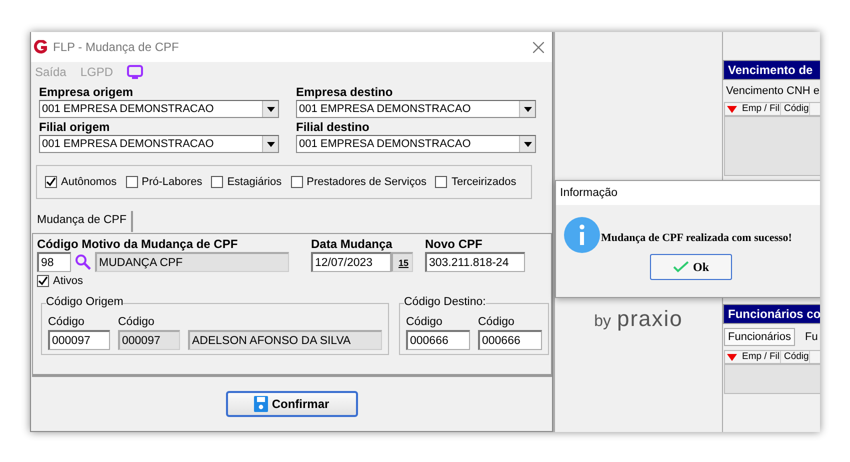 This screenshot has height=462, width=850. What do you see at coordinates (138, 244) in the screenshot?
I see `field-label: Código Motivo da Mudança de CPF` at bounding box center [138, 244].